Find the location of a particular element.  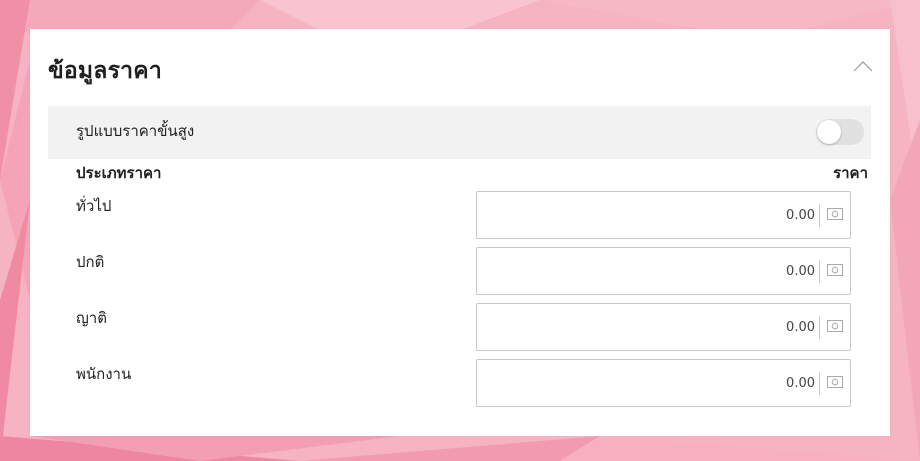

price-header: ราคา is located at coordinates (850, 173).